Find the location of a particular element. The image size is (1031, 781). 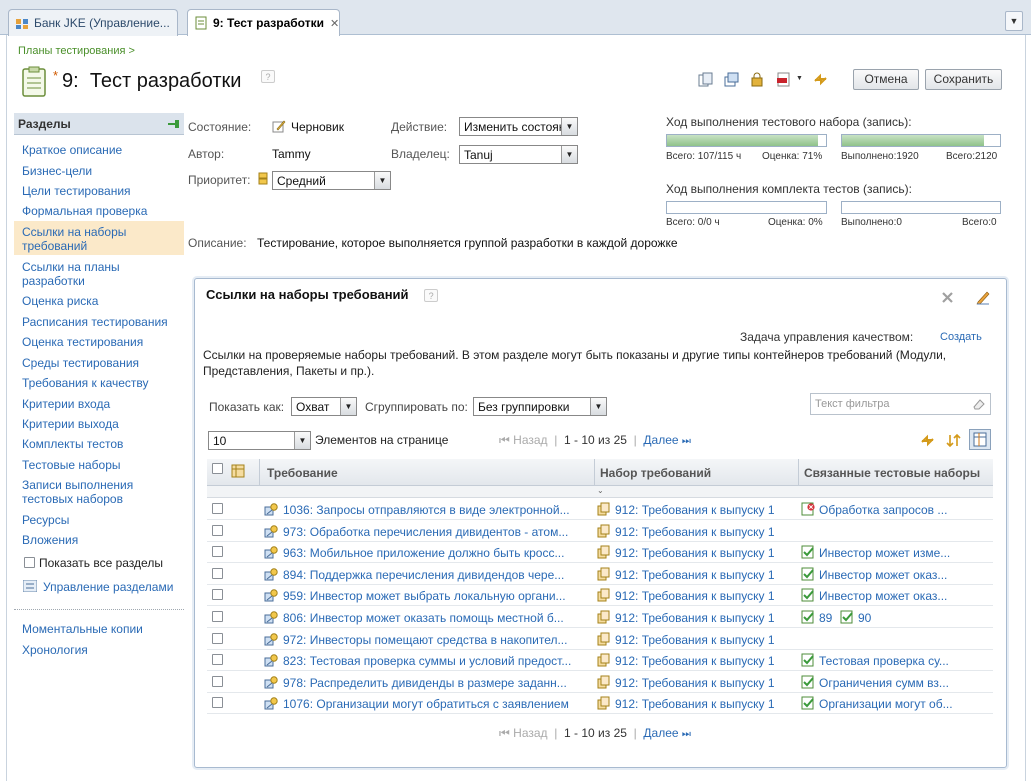

sidebar-item-business-goals: Бизнес-цели is located at coordinates (57, 171).